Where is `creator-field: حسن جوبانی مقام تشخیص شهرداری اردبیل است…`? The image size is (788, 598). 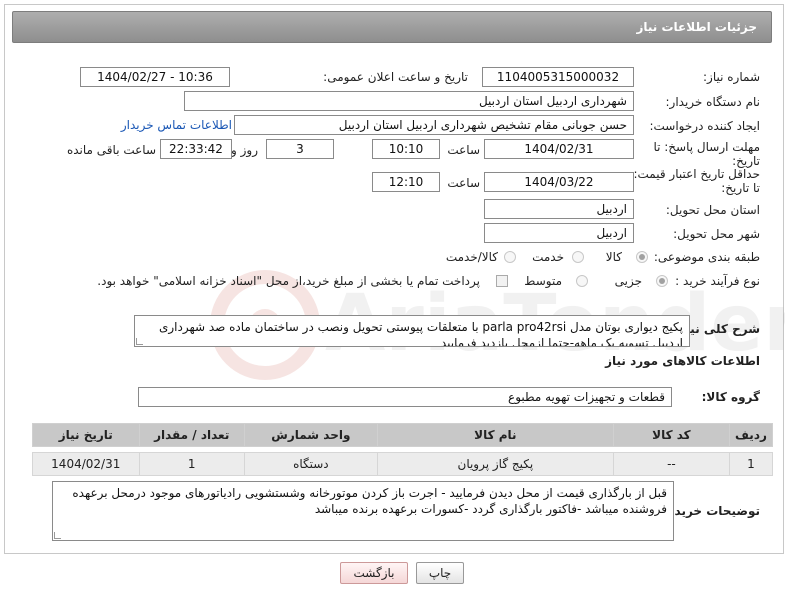 creator-field: حسن جوبانی مقام تشخیص شهرداری اردبیل است… is located at coordinates (434, 125).